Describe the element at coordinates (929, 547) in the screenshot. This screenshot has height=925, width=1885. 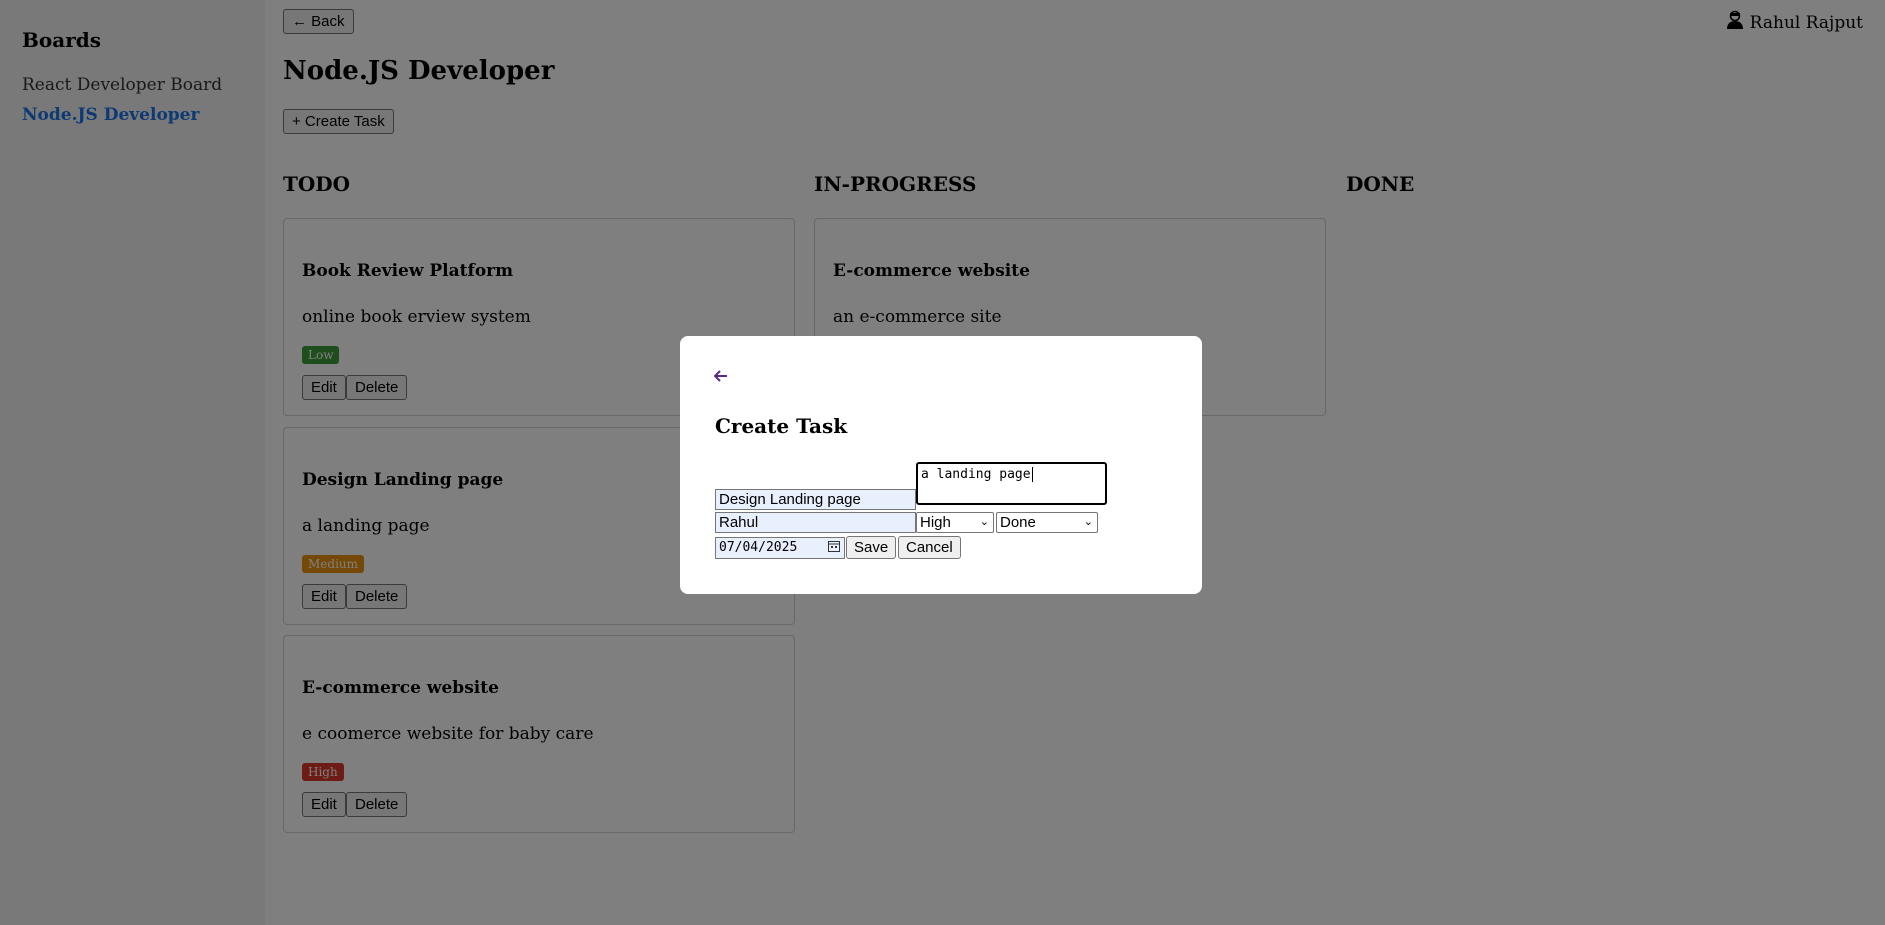
I see `cancel-button: Cancel` at that location.